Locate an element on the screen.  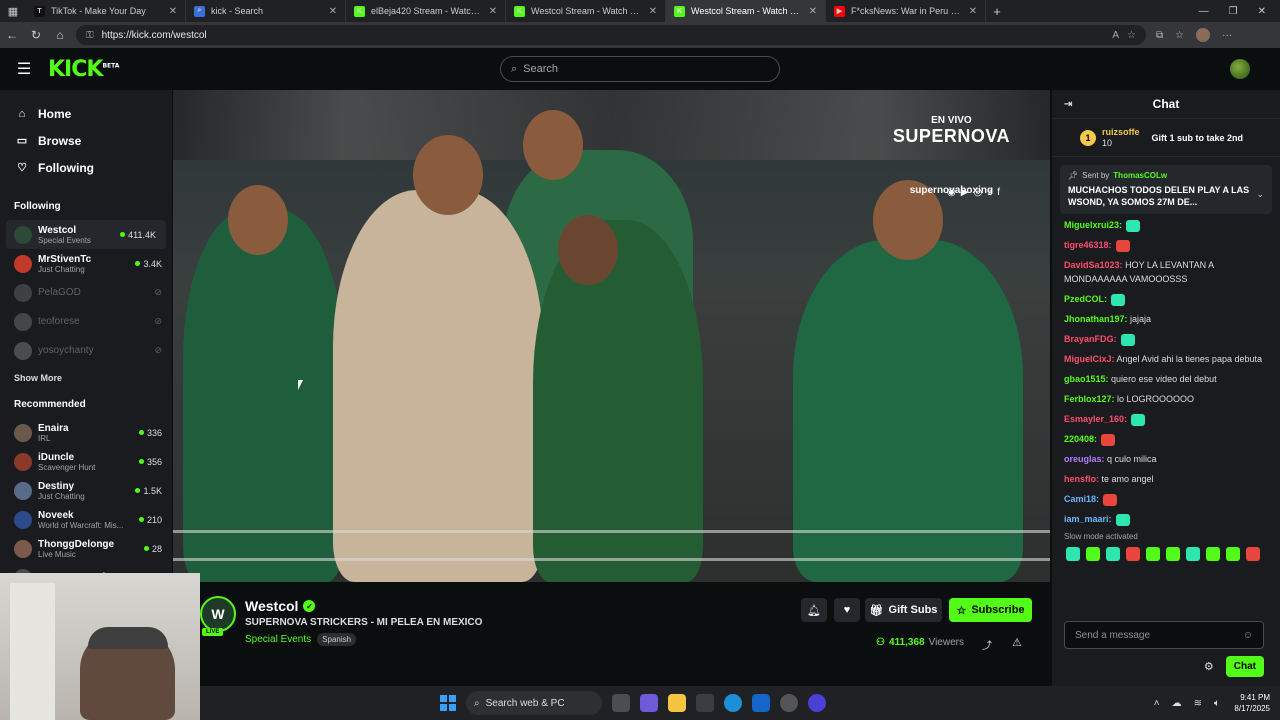
chat-username: Miguelxrui23: is located at coordinates (1093, 225).